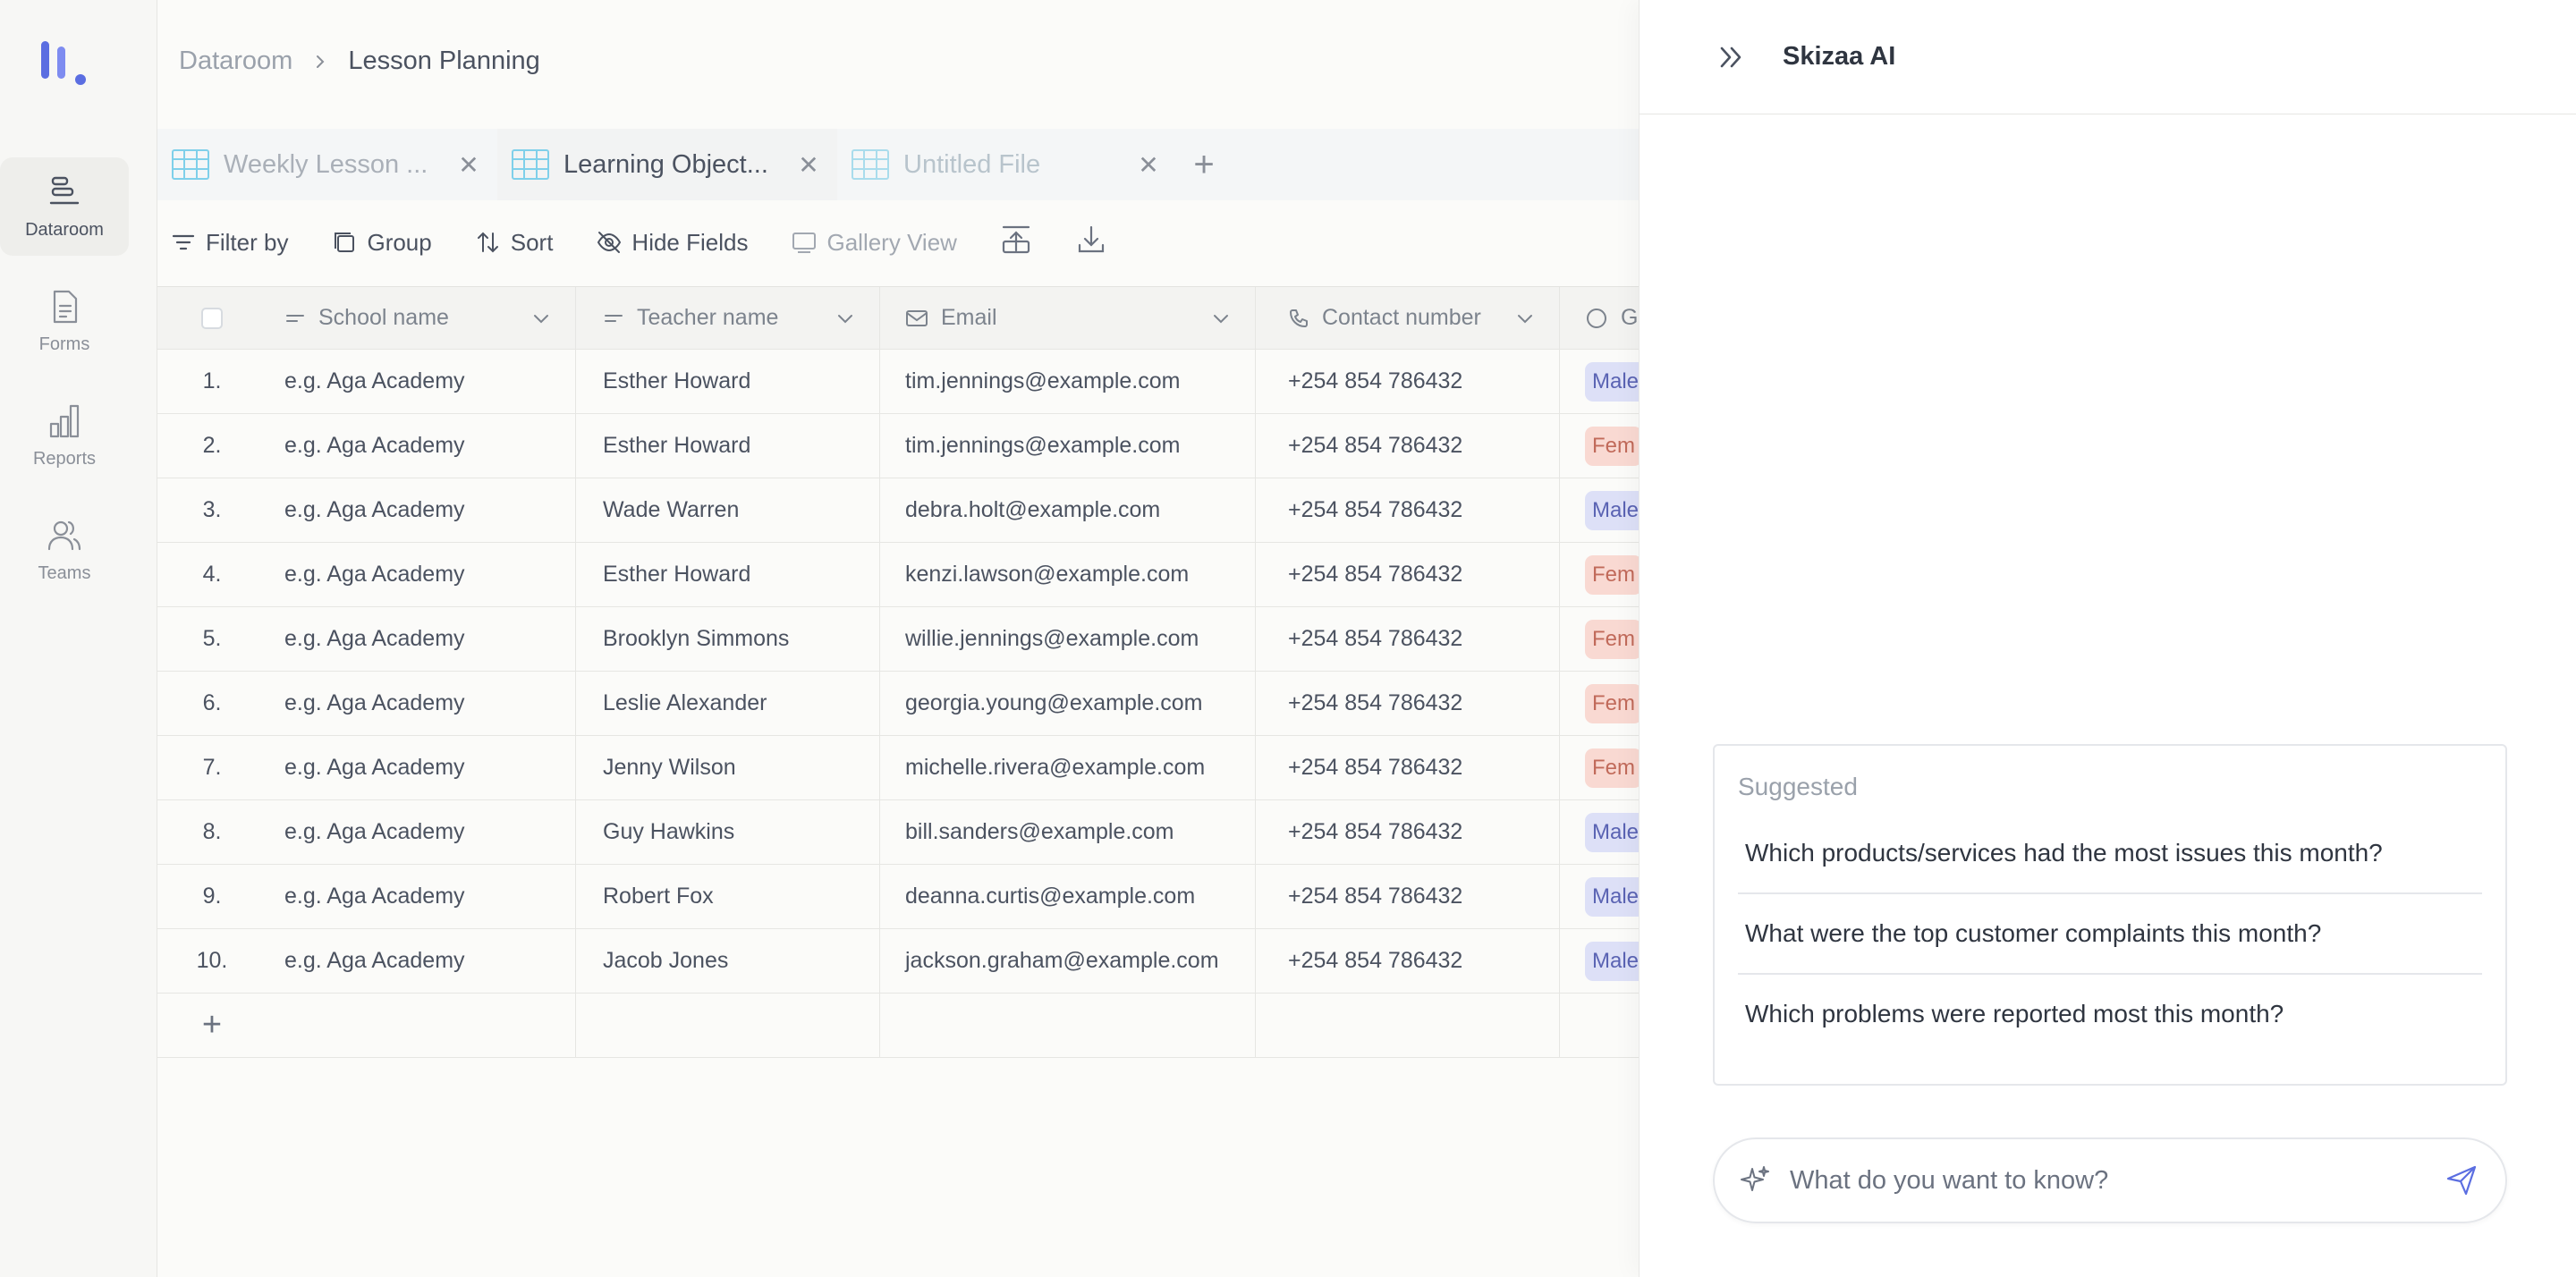  What do you see at coordinates (66, 66) in the screenshot?
I see `app-logo` at bounding box center [66, 66].